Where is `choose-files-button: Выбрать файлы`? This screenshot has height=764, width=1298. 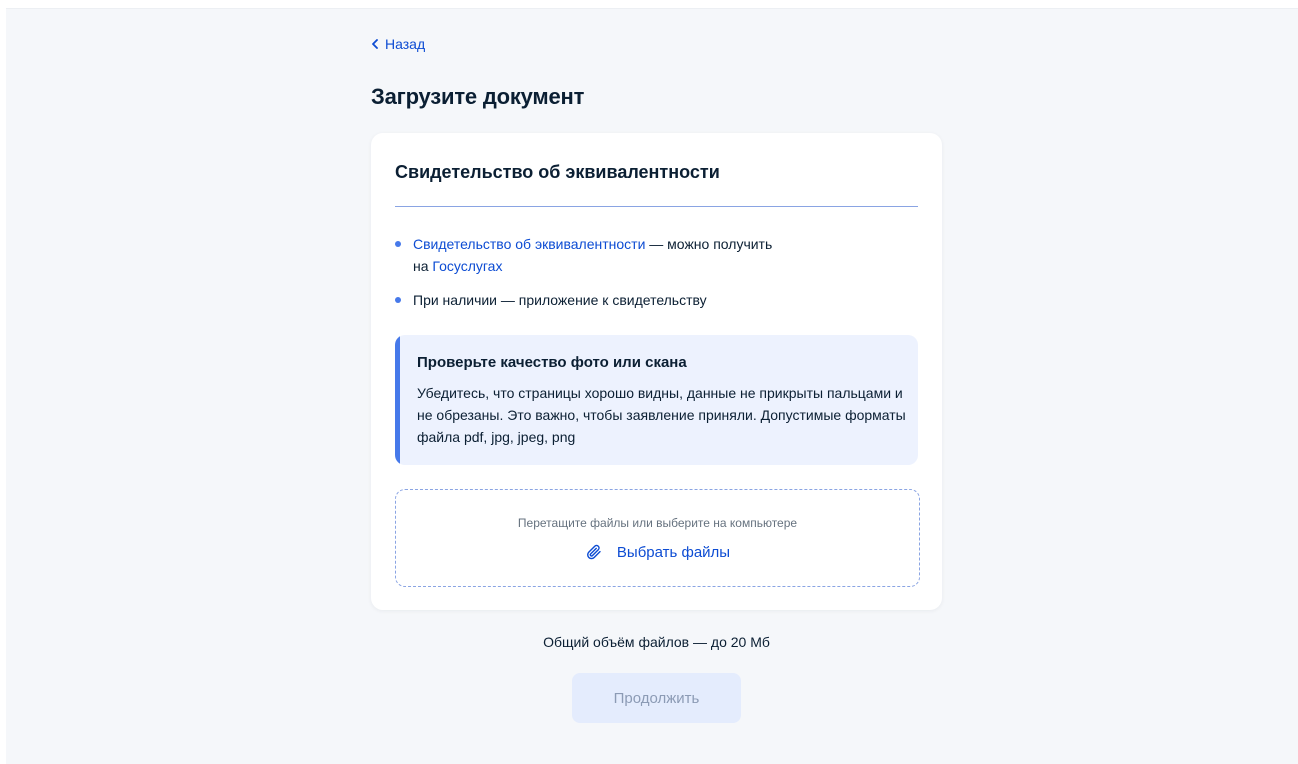
choose-files-button: Выбрать файлы is located at coordinates (657, 552).